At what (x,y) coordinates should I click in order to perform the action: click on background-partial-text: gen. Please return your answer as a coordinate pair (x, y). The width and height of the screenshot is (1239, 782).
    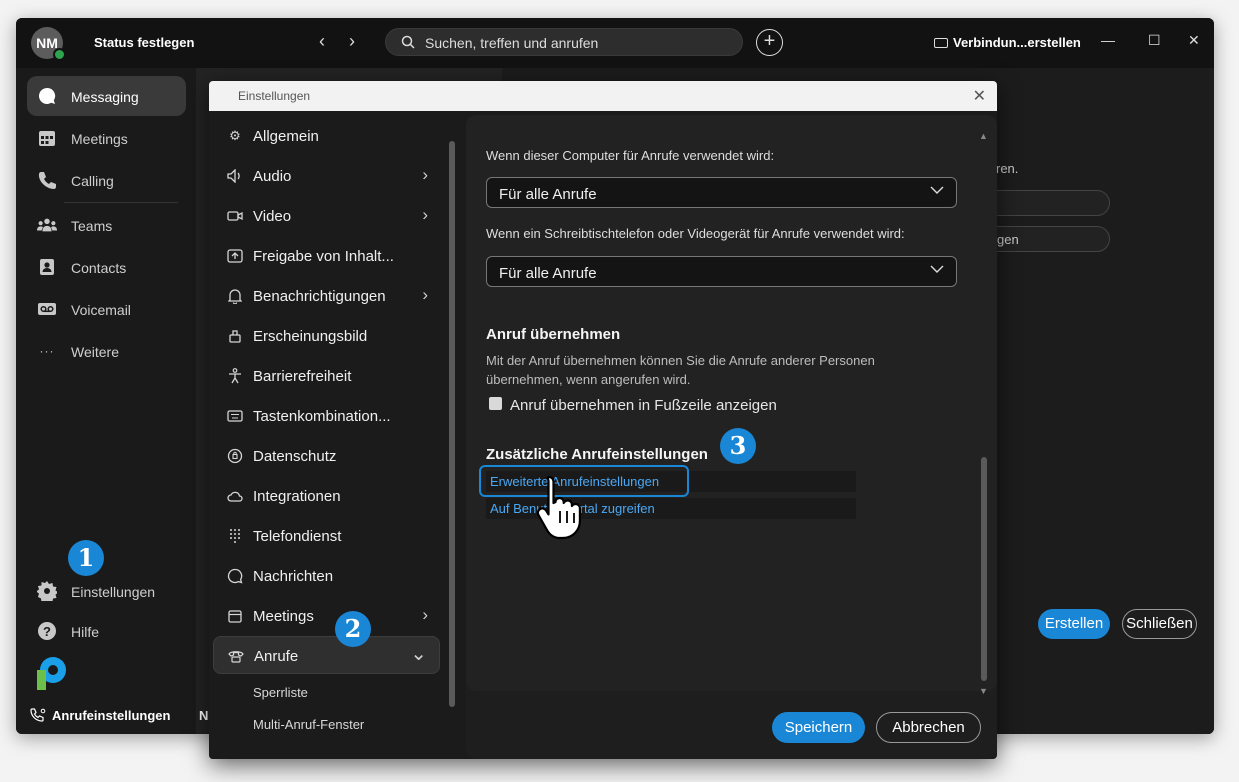
    Looking at the image, I should click on (1008, 239).